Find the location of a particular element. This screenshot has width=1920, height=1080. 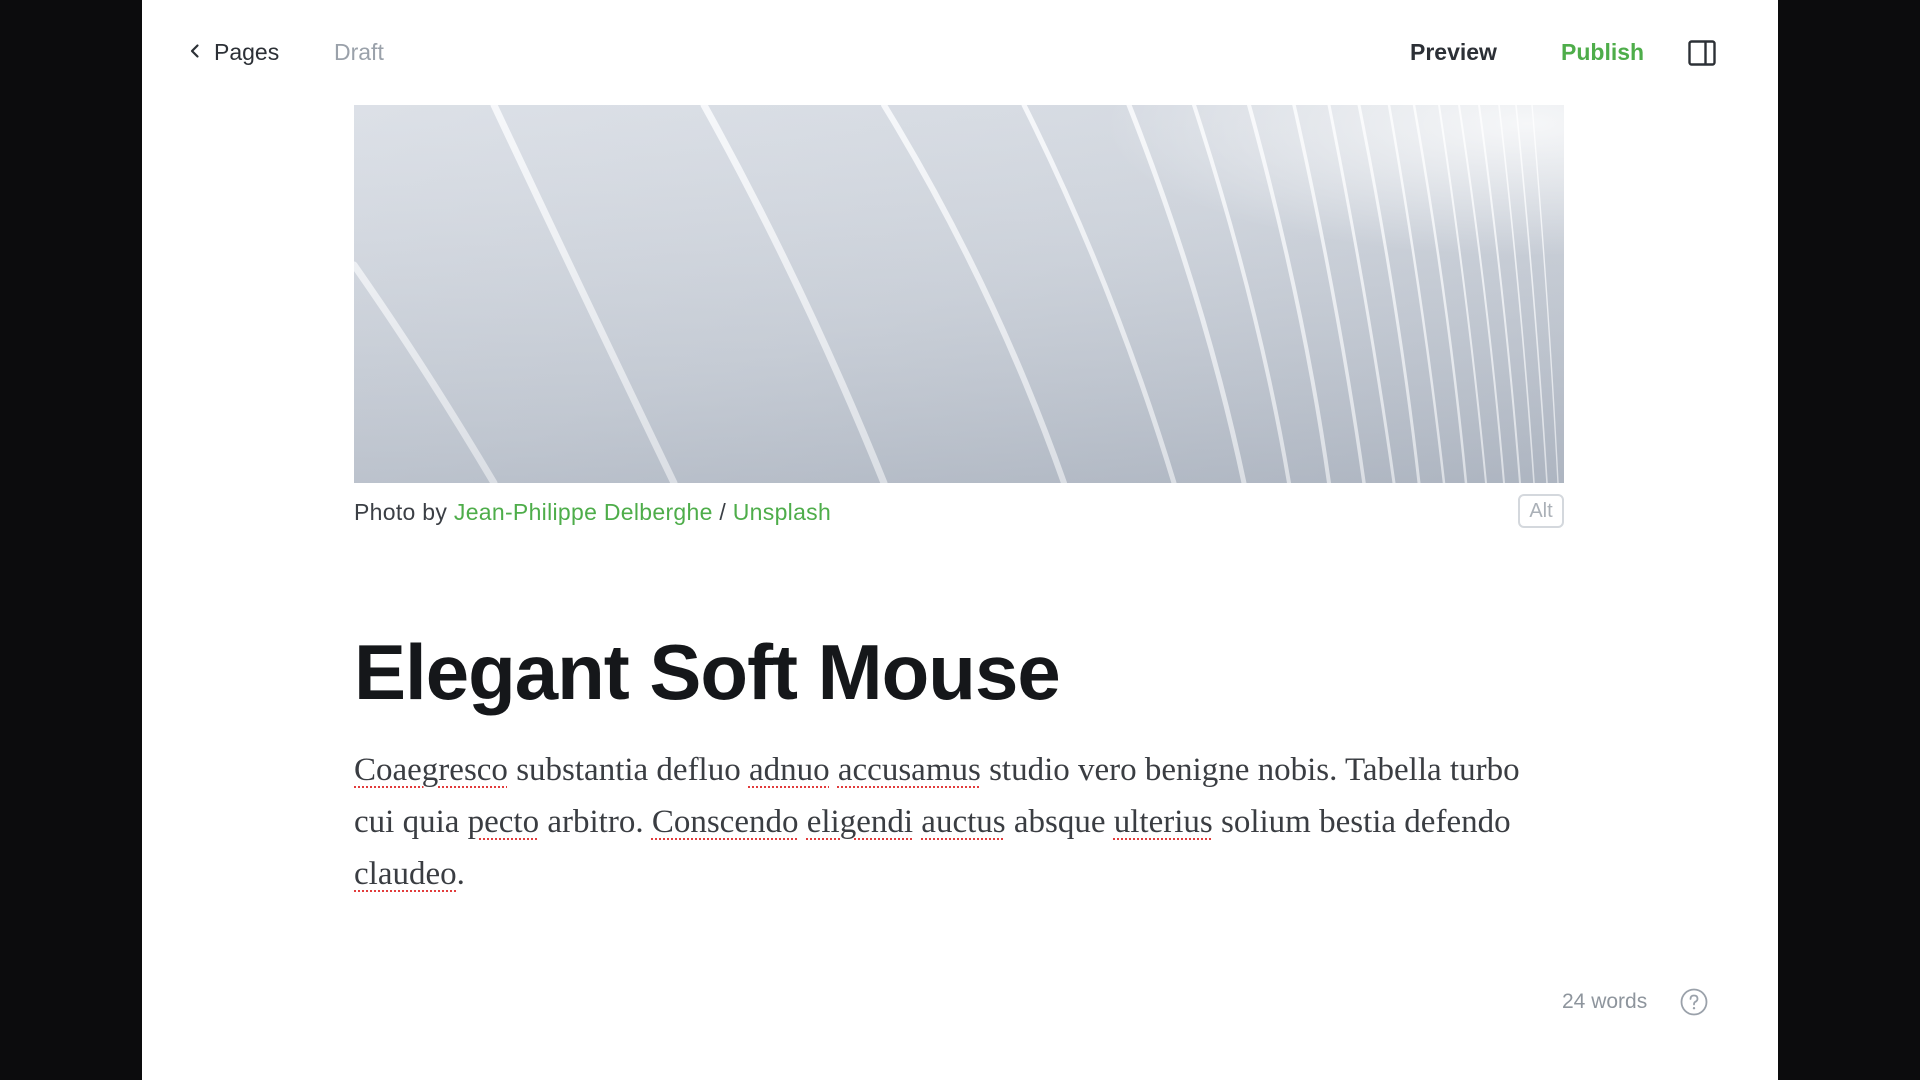

help-button is located at coordinates (1694, 1002).